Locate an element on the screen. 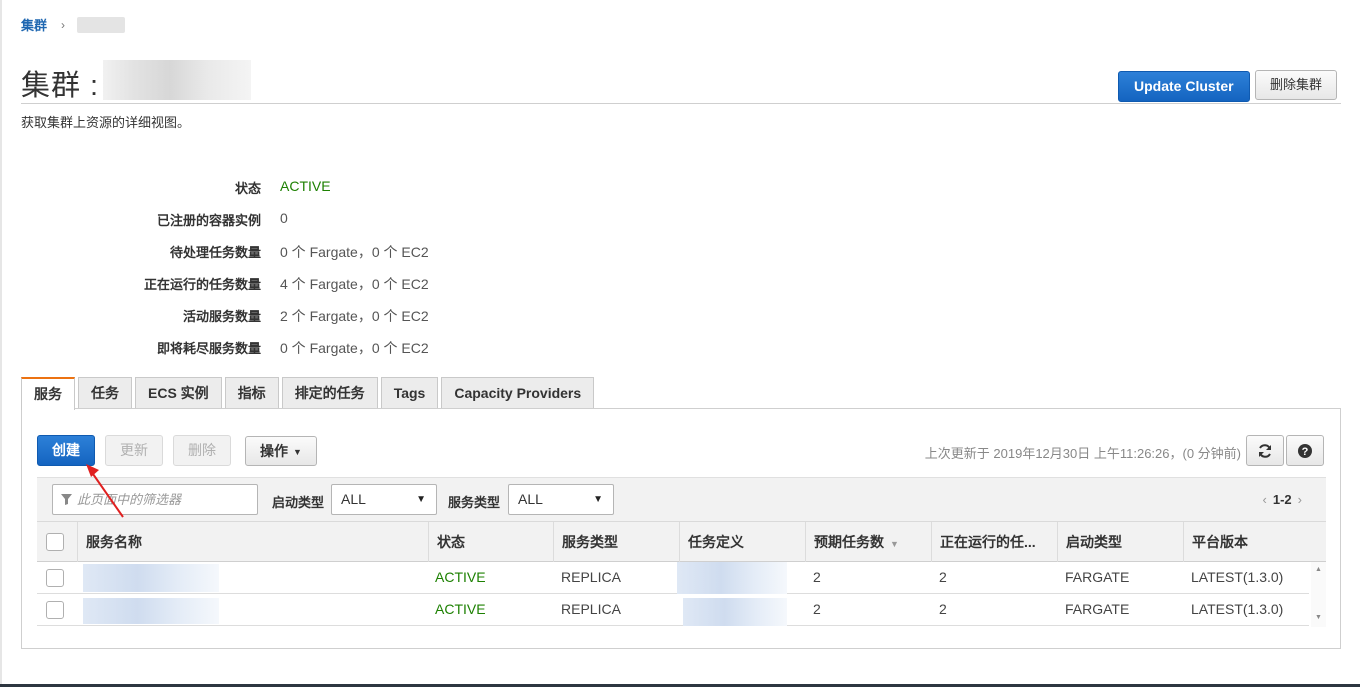  help-button: ? is located at coordinates (1305, 450).